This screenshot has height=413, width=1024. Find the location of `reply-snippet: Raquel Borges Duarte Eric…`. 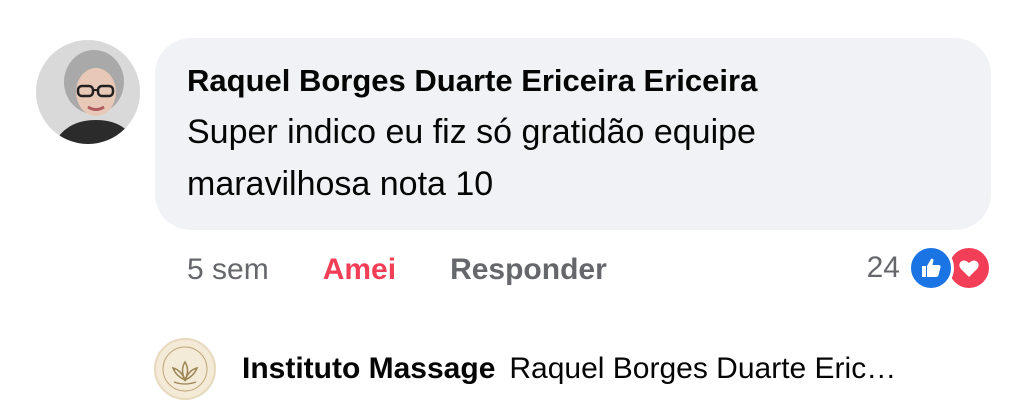

reply-snippet: Raquel Borges Duarte Eric… is located at coordinates (703, 368).